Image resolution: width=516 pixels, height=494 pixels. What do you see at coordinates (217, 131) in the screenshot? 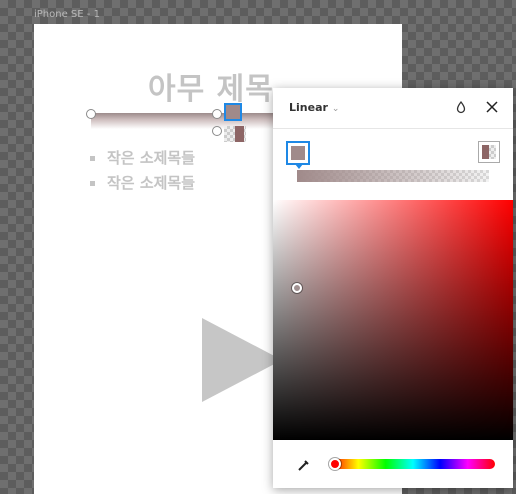
I see `gradient-handle-end` at bounding box center [217, 131].